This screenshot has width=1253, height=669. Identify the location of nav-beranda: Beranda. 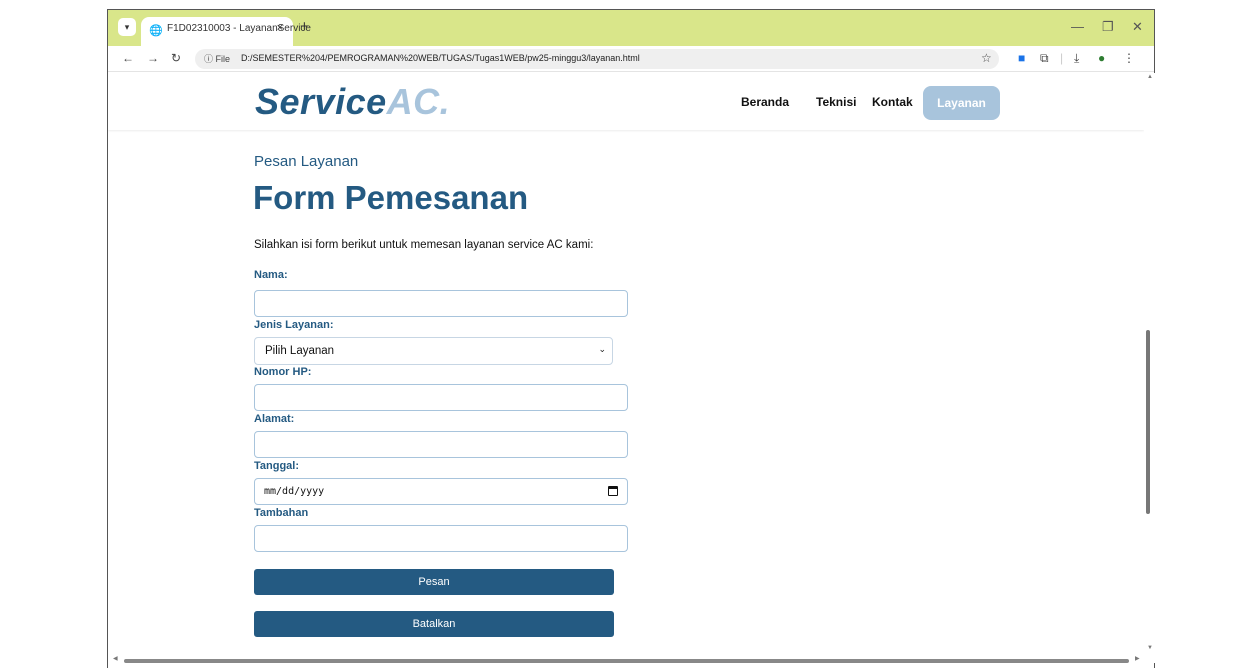
(765, 102).